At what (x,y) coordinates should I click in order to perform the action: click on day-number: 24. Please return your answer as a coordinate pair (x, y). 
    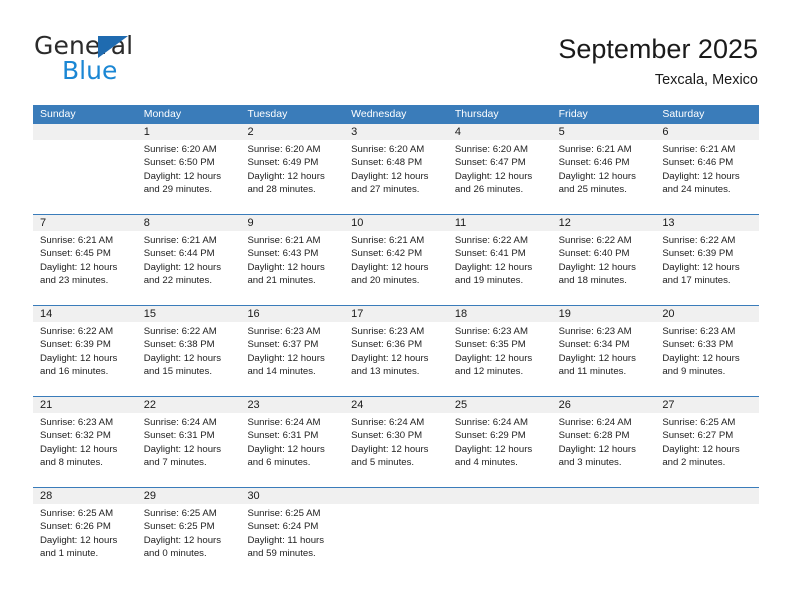
    Looking at the image, I should click on (357, 405).